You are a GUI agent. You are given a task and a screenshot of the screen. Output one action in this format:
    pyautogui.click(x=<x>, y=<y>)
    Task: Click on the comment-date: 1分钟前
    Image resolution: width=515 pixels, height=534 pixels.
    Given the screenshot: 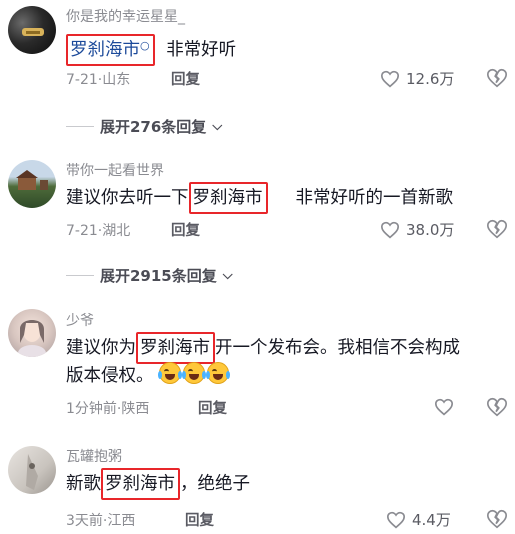 What is the action you would take?
    pyautogui.click(x=91, y=409)
    